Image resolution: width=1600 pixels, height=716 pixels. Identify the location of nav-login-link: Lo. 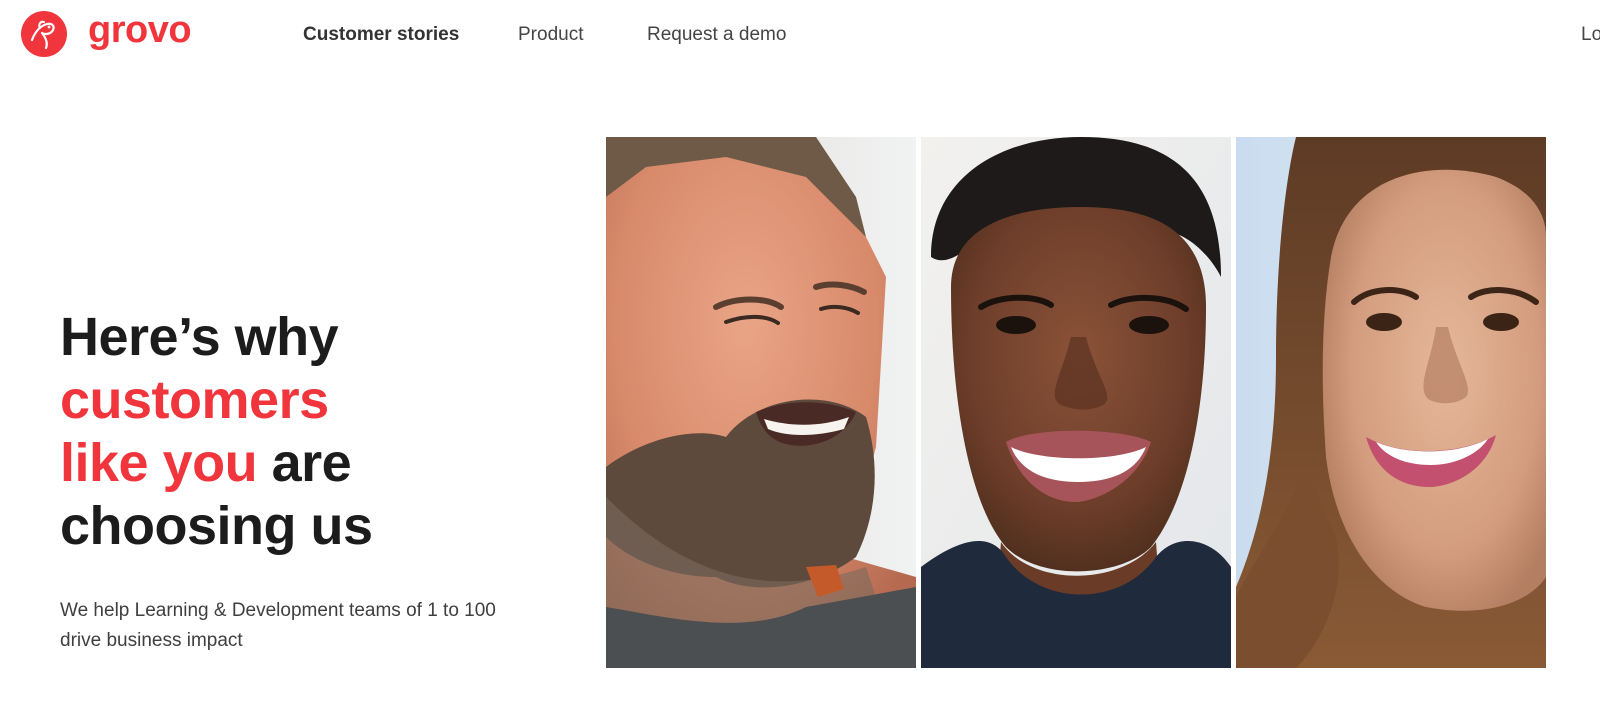
(1590, 35).